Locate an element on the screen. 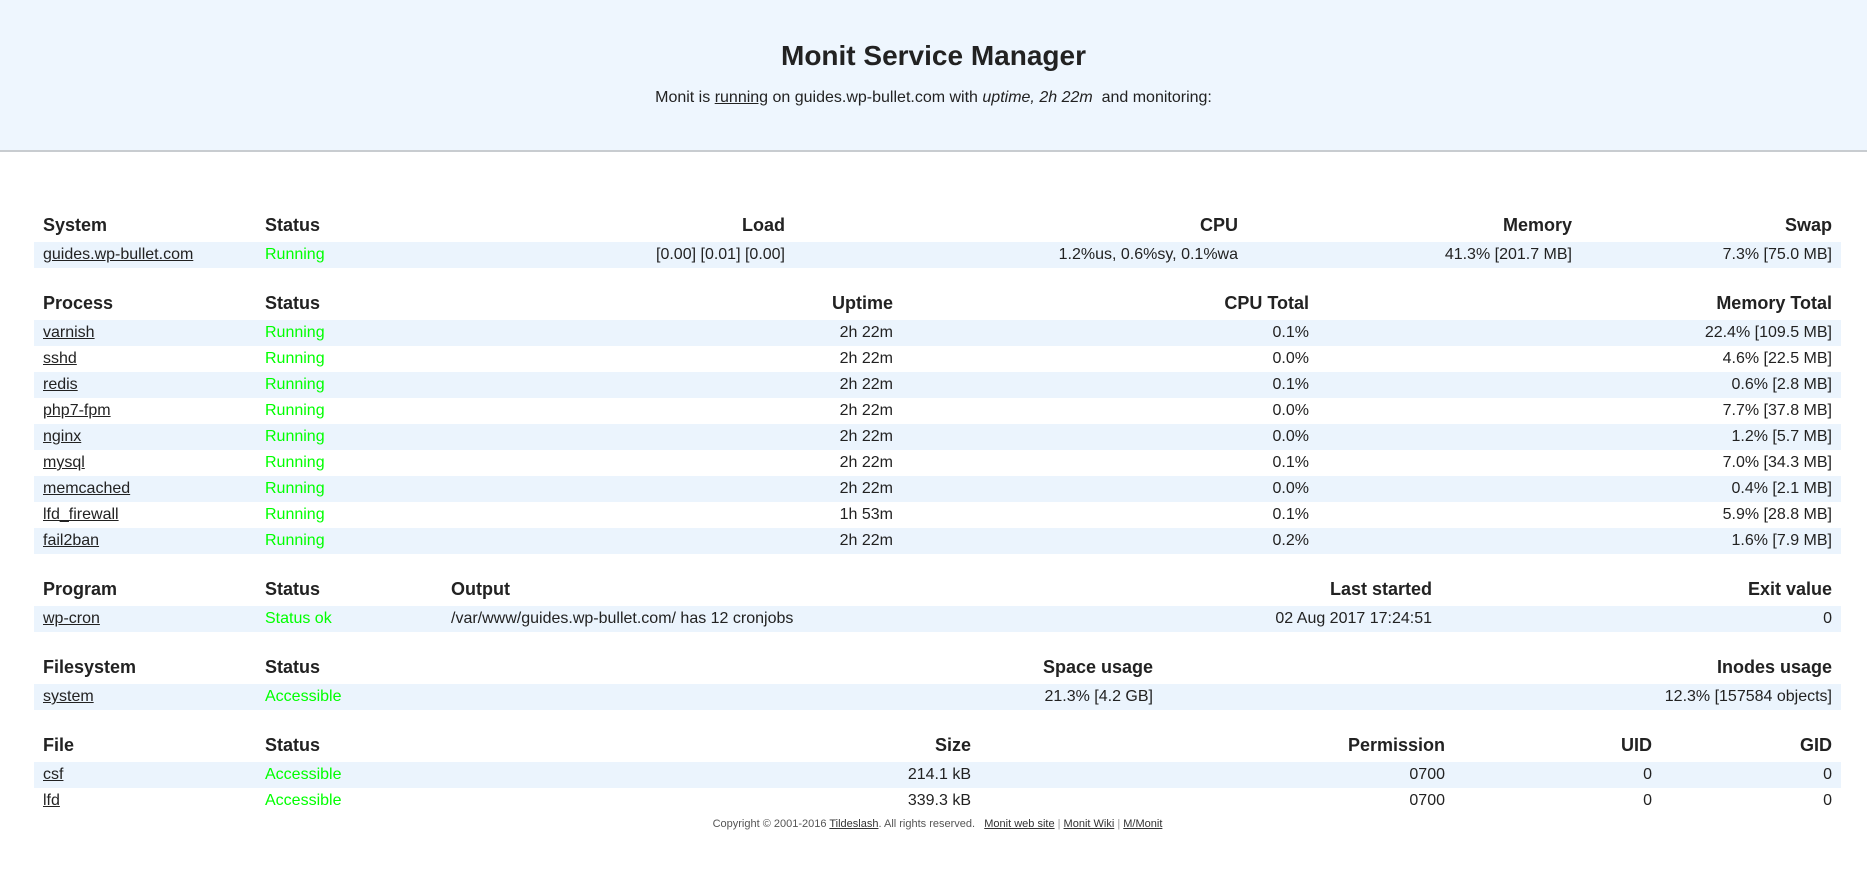  system-name-link: guides.wp-bullet.com is located at coordinates (118, 254).